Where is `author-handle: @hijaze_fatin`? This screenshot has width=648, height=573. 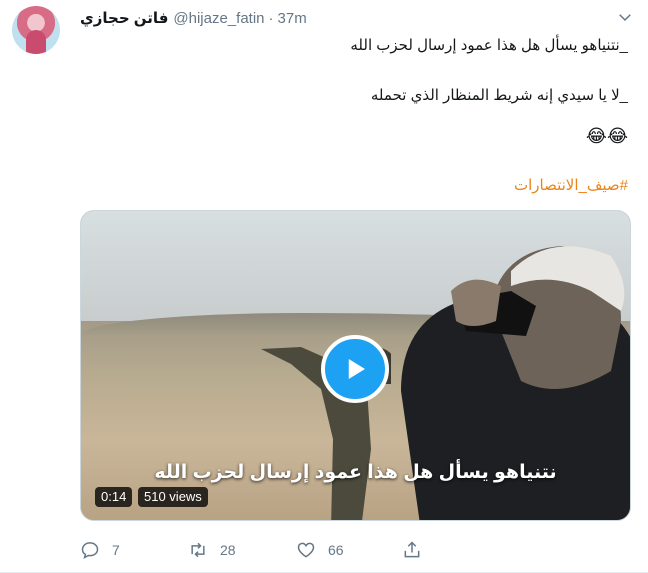 author-handle: @hijaze_fatin is located at coordinates (218, 18).